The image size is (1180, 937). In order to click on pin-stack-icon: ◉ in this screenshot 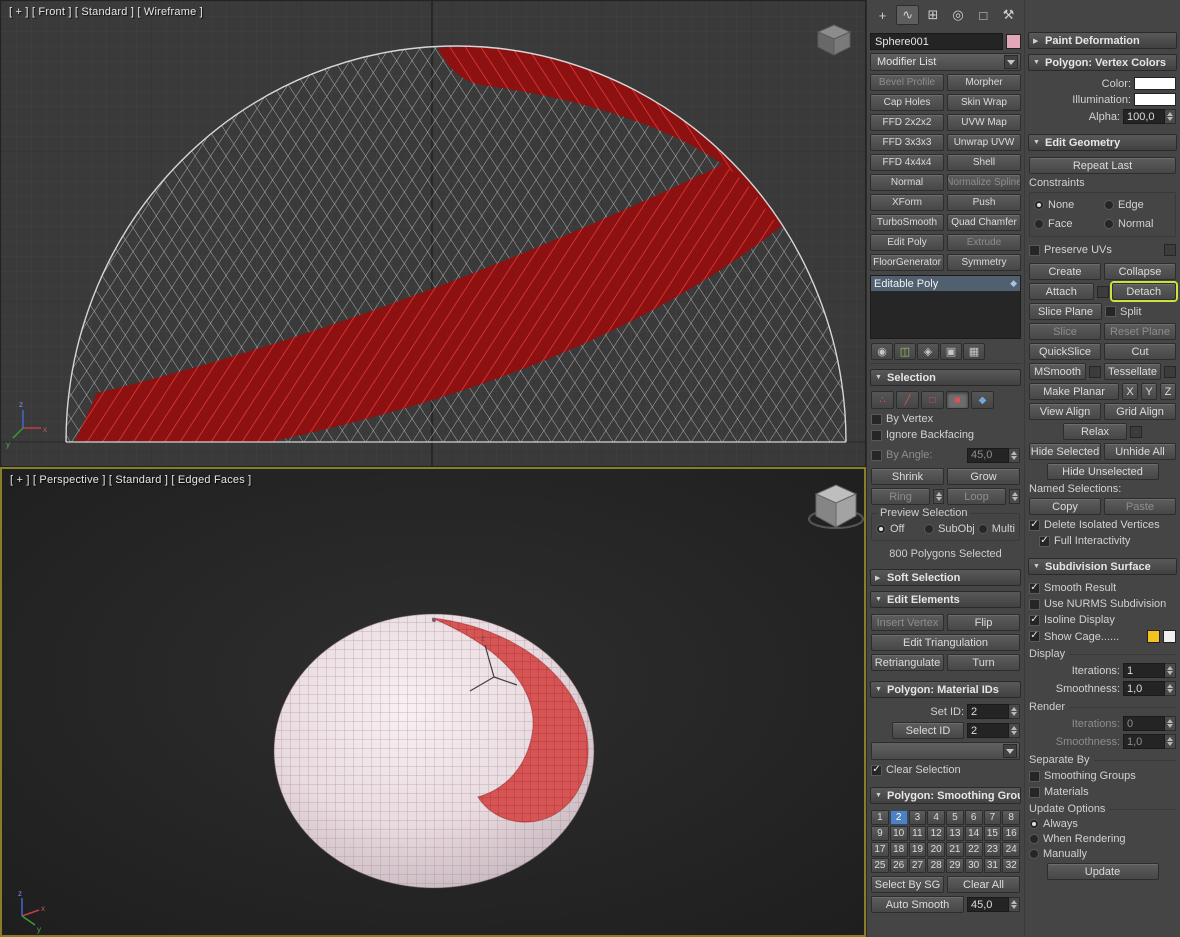, I will do `click(882, 351)`.